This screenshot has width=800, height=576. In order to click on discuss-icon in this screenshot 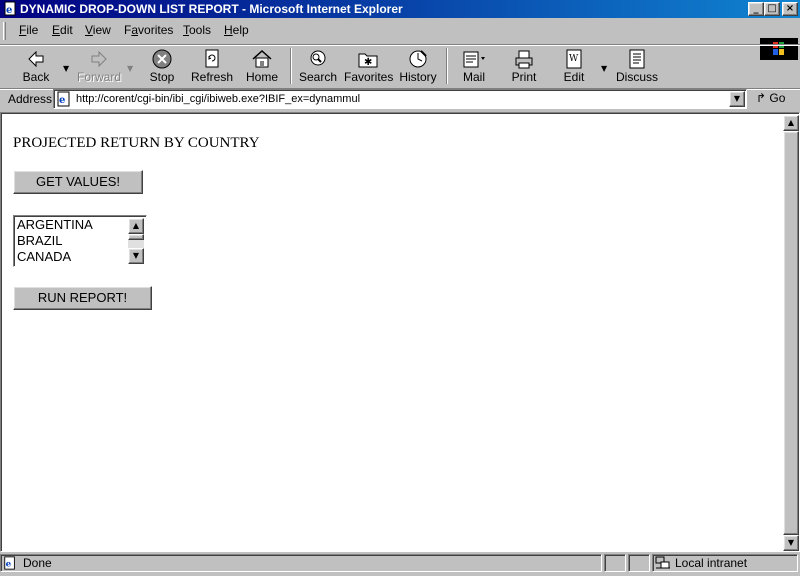, I will do `click(637, 59)`.